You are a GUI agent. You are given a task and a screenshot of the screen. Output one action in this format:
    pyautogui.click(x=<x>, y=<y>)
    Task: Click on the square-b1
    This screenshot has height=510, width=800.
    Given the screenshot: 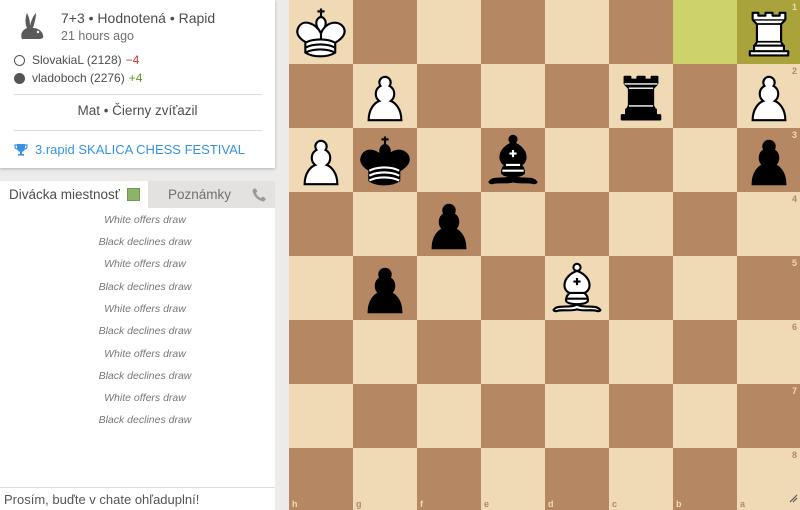 What is the action you would take?
    pyautogui.click(x=705, y=32)
    